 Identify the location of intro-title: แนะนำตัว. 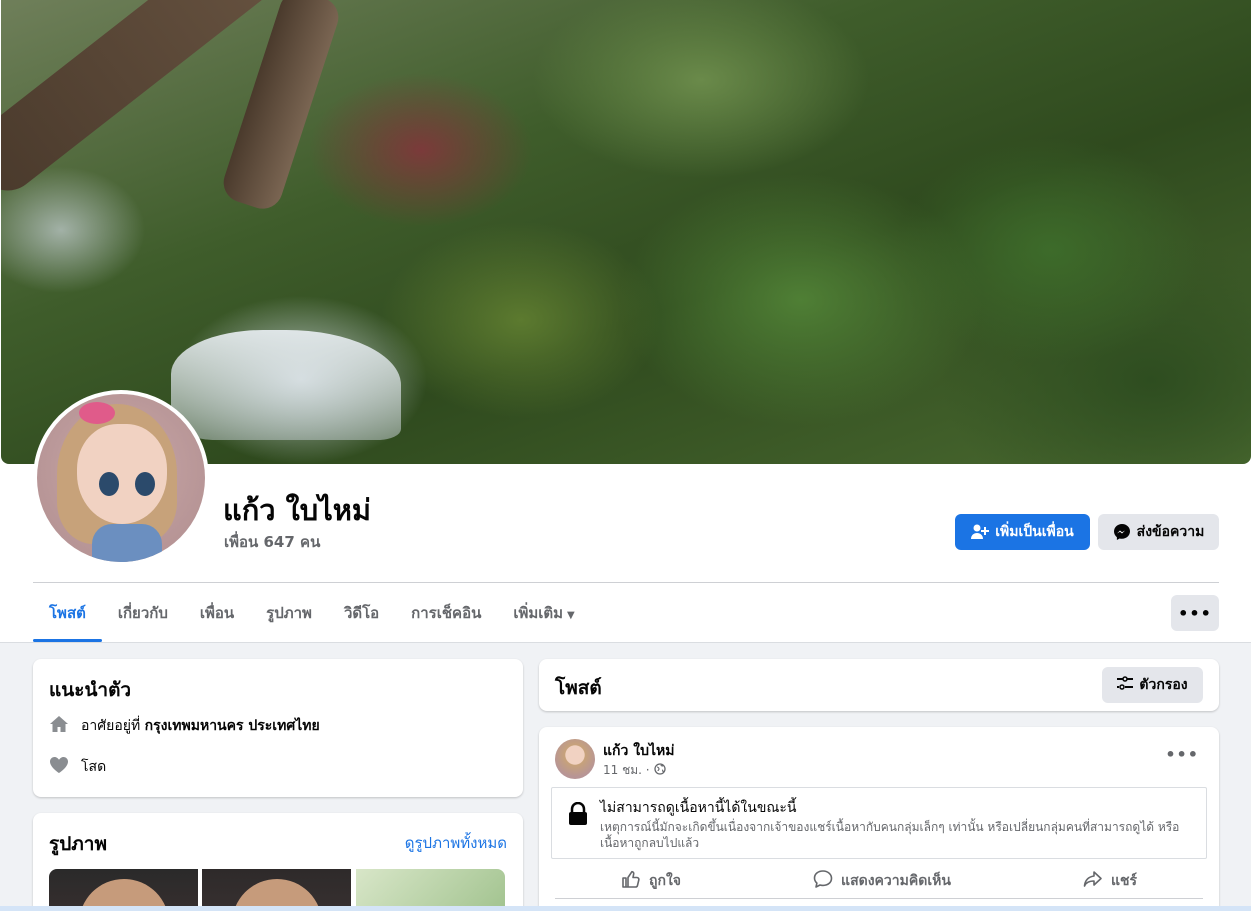
(90, 690).